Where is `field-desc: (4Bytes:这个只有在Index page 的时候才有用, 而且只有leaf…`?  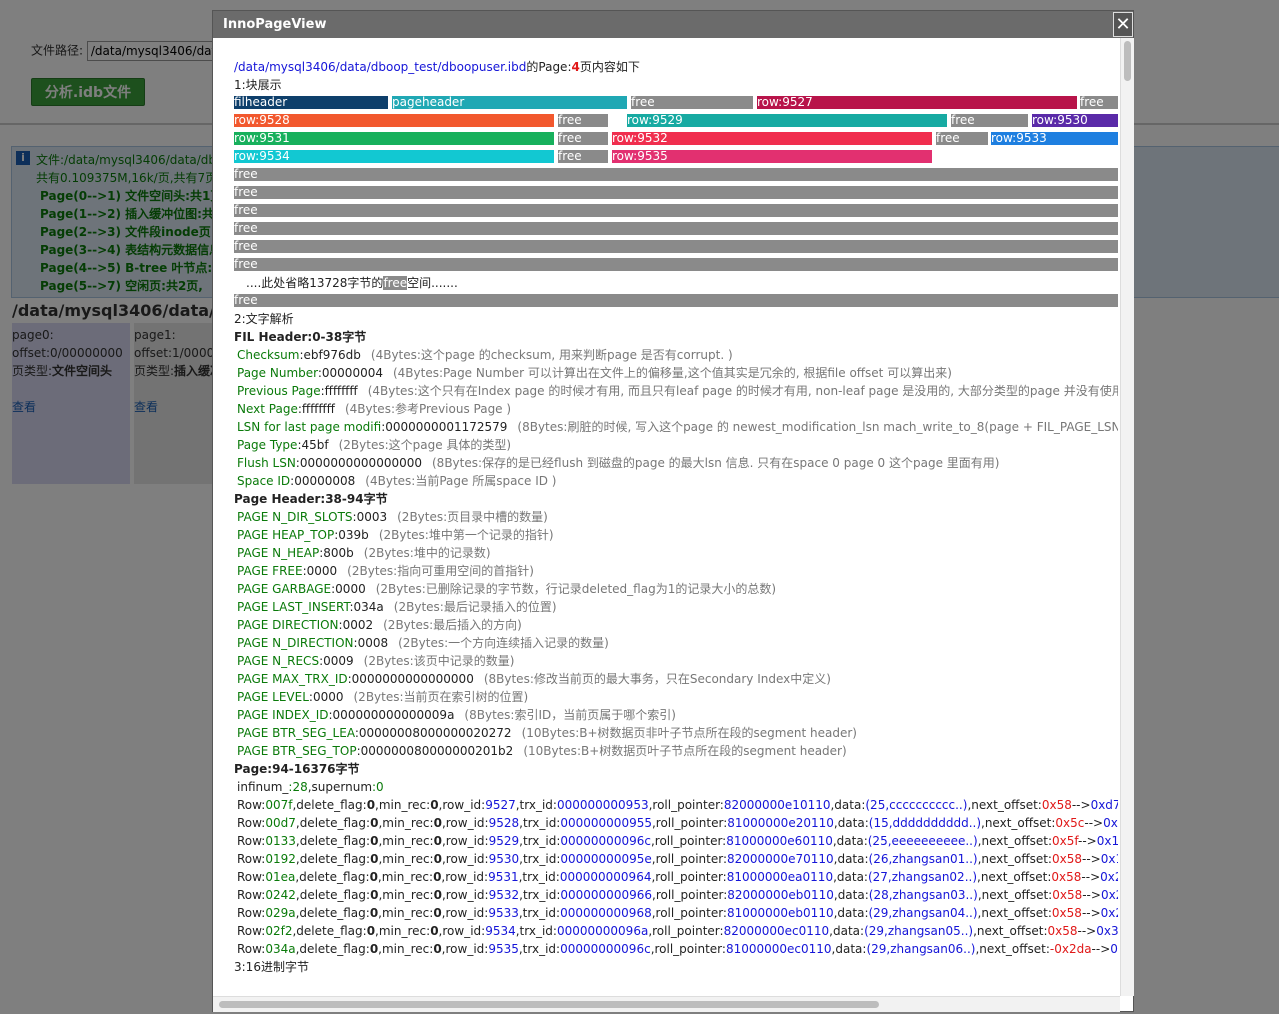
field-desc: (4Bytes:这个只有在Index page 的时候才有用, 而且只有leaf… is located at coordinates (742, 391).